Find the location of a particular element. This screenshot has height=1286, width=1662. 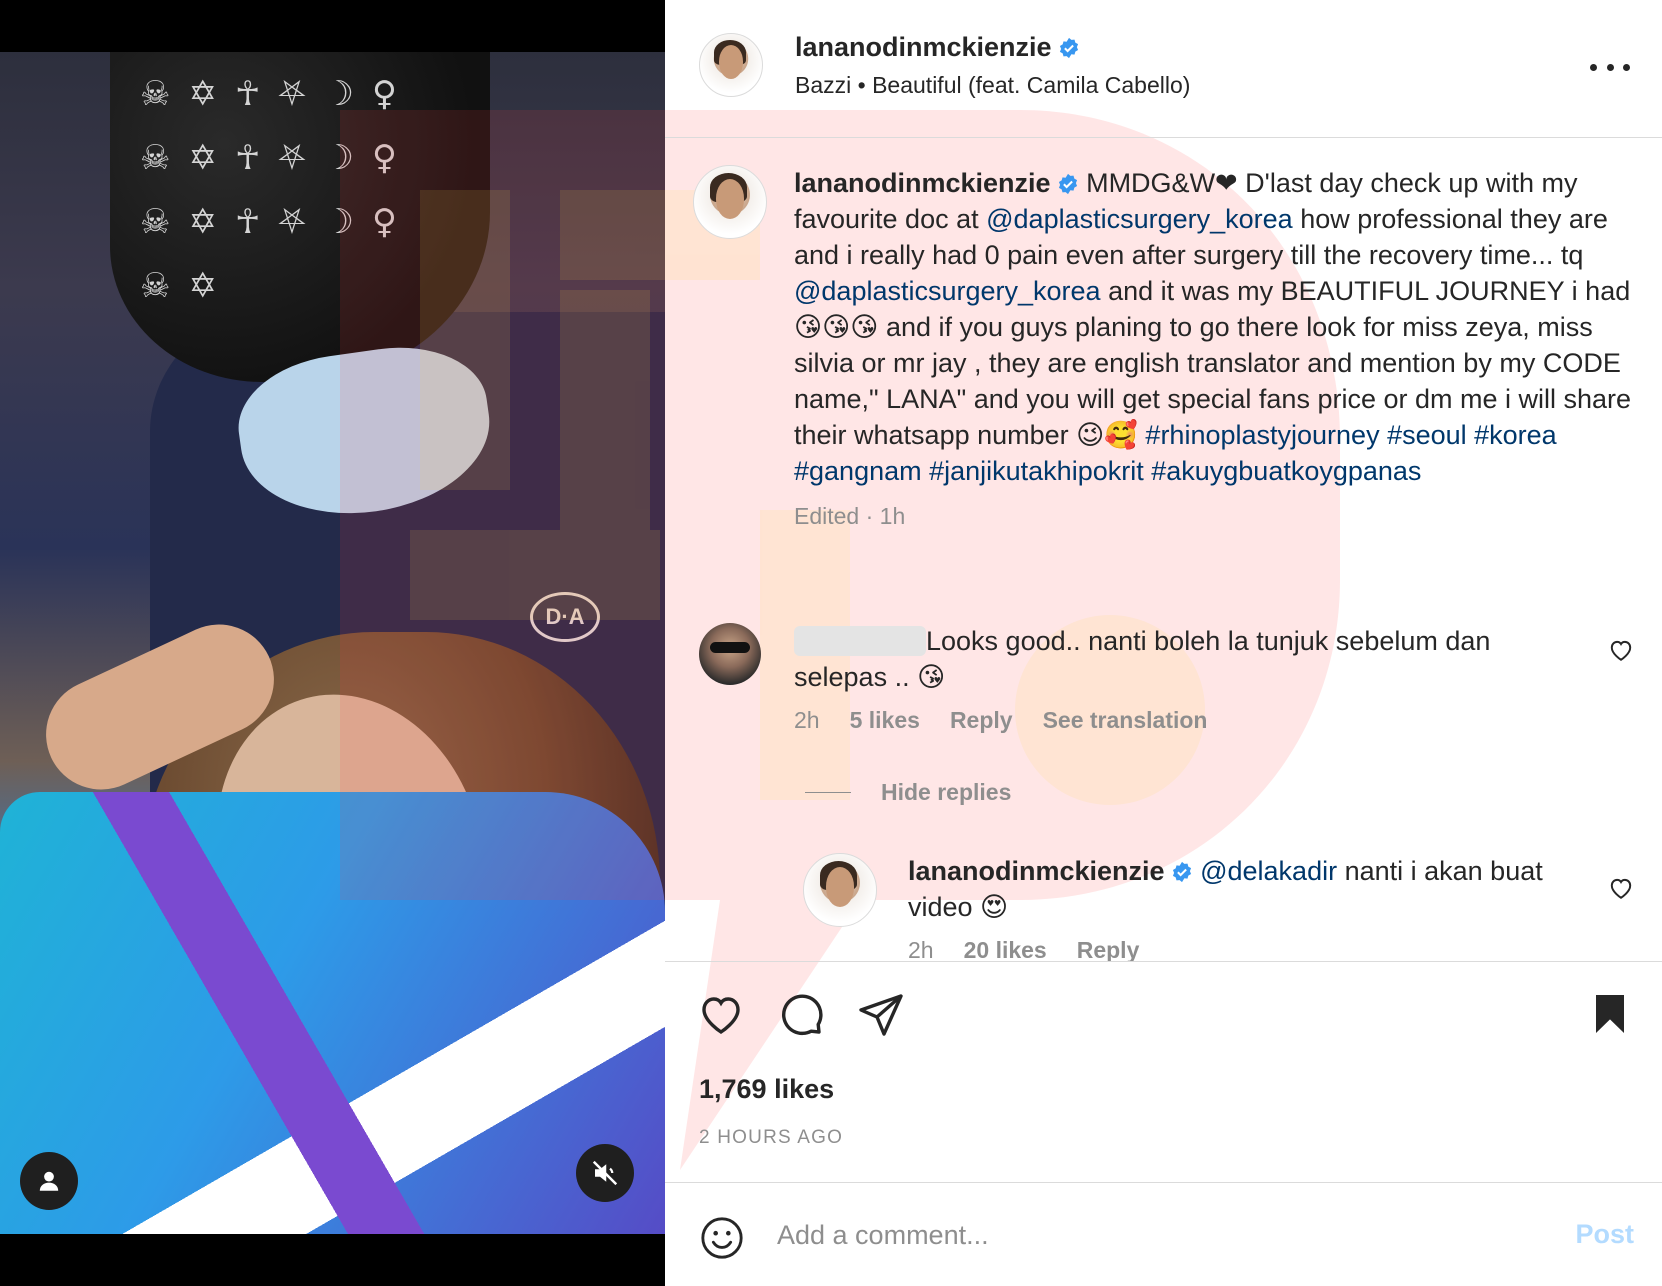

caption-avatar is located at coordinates (730, 202).